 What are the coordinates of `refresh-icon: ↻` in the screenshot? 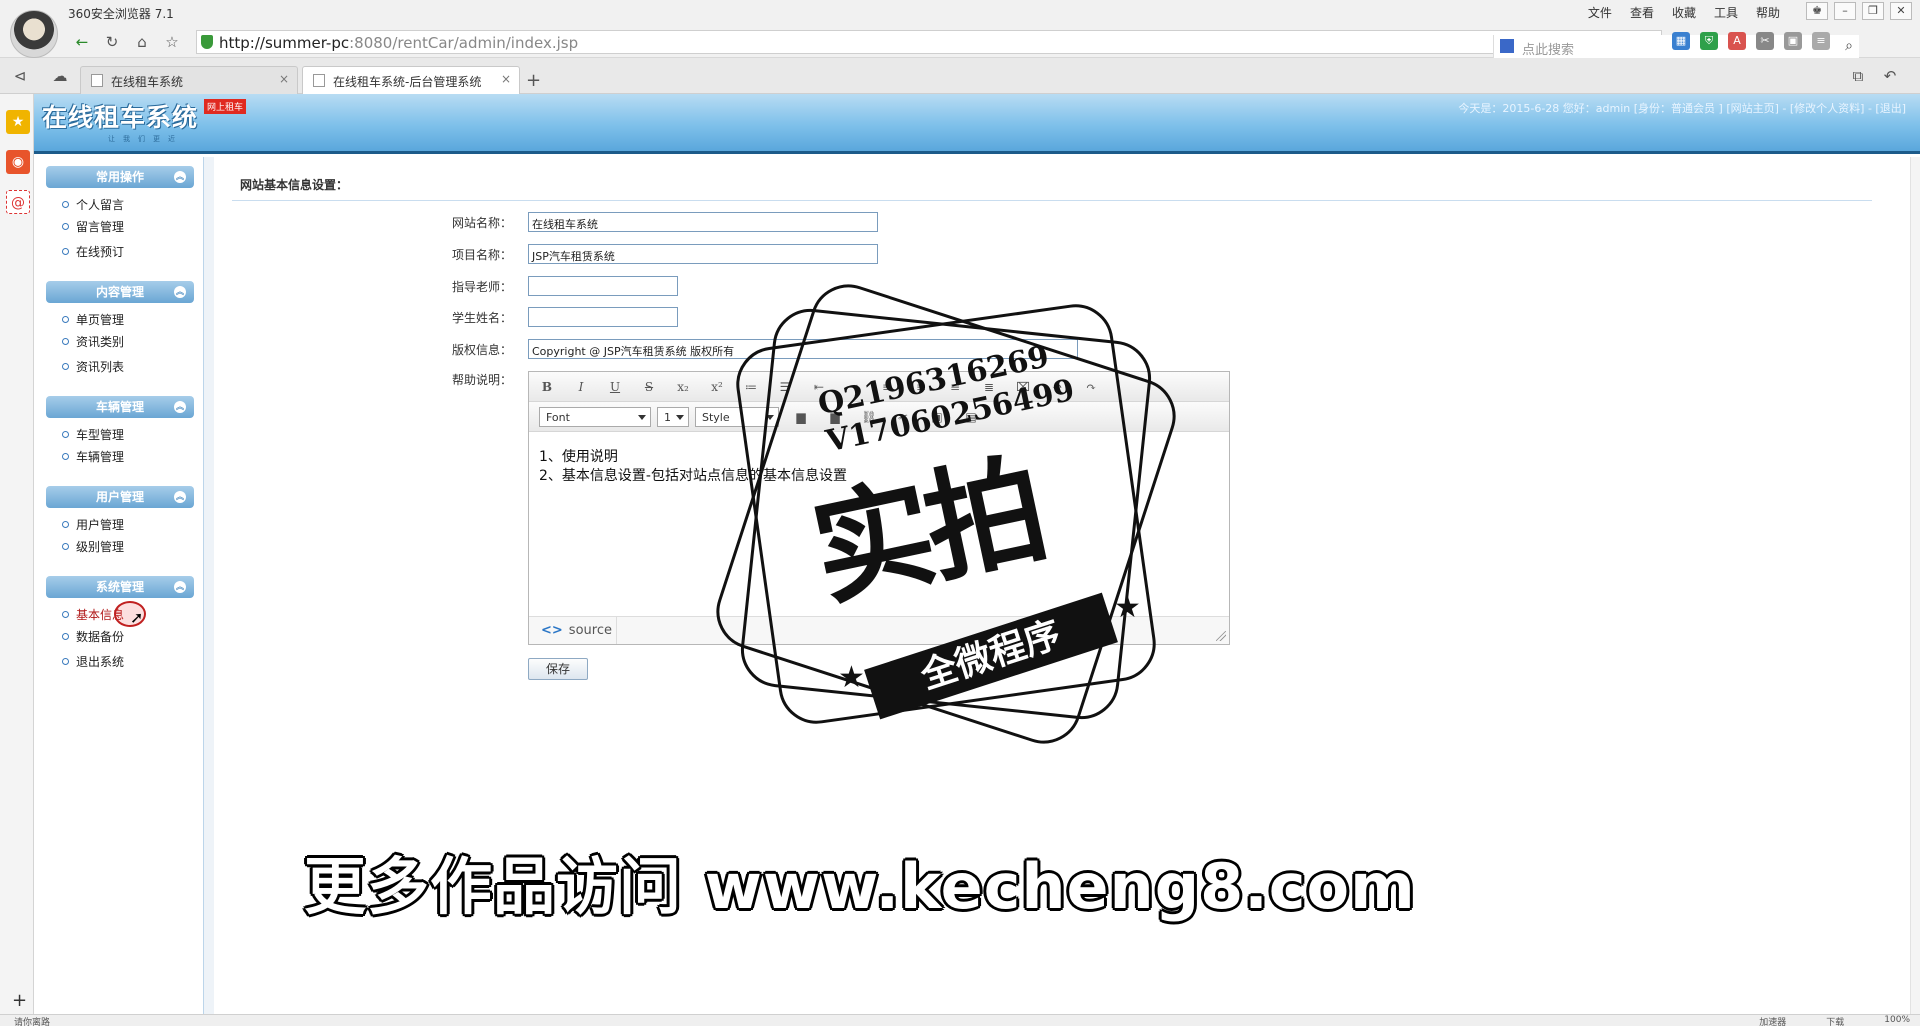 It's located at (112, 42).